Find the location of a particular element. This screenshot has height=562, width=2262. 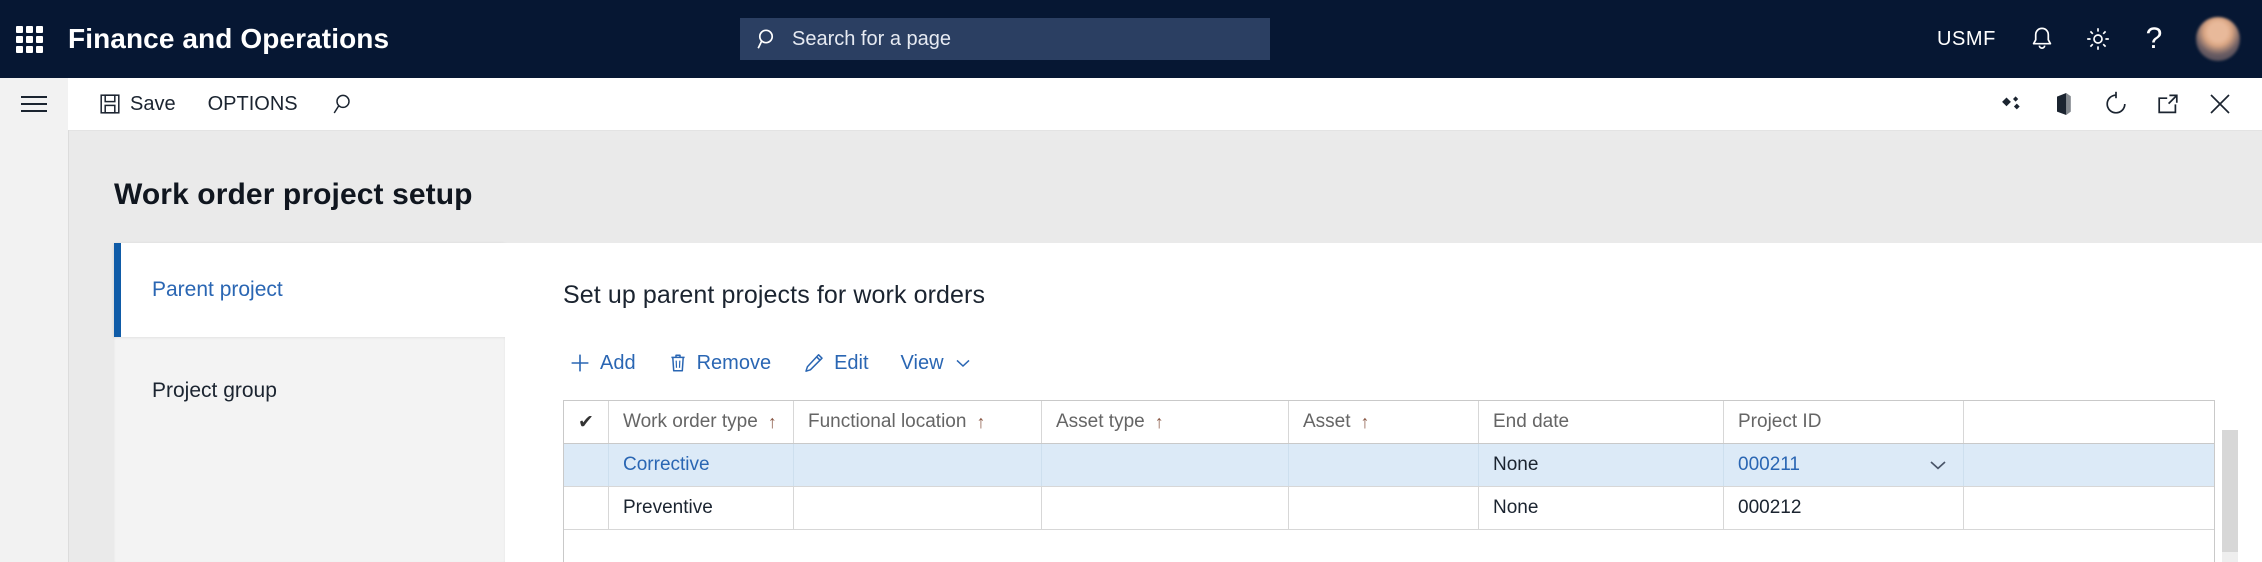

user-avatar is located at coordinates (2218, 39).